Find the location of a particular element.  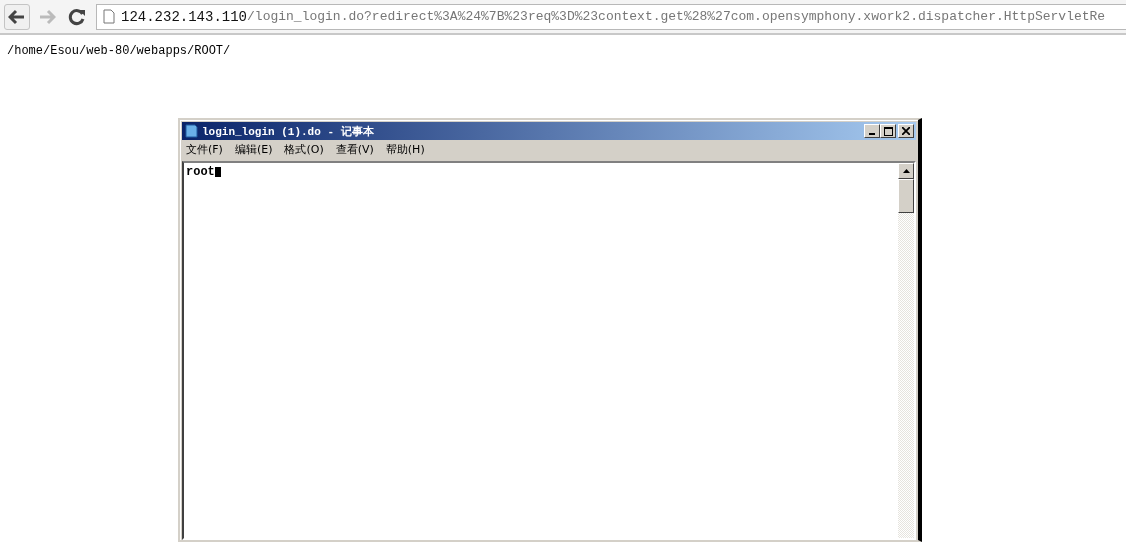

page-icon is located at coordinates (109, 16).